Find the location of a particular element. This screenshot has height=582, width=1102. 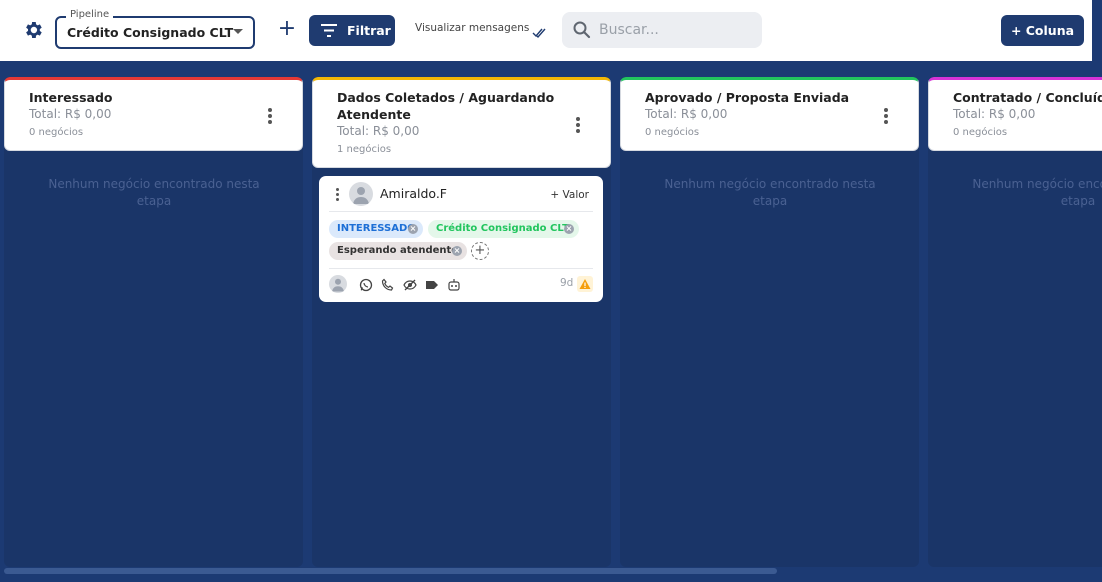

search-box is located at coordinates (662, 30).